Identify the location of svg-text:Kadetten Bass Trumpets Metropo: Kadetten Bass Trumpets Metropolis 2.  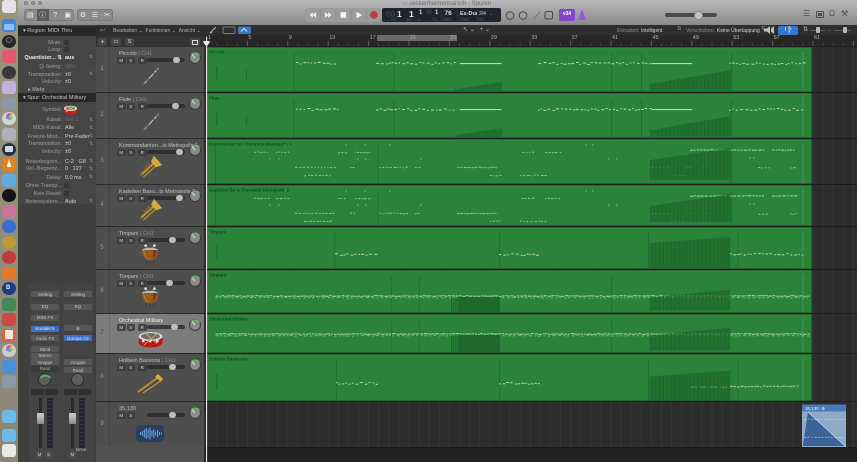
(249, 191).